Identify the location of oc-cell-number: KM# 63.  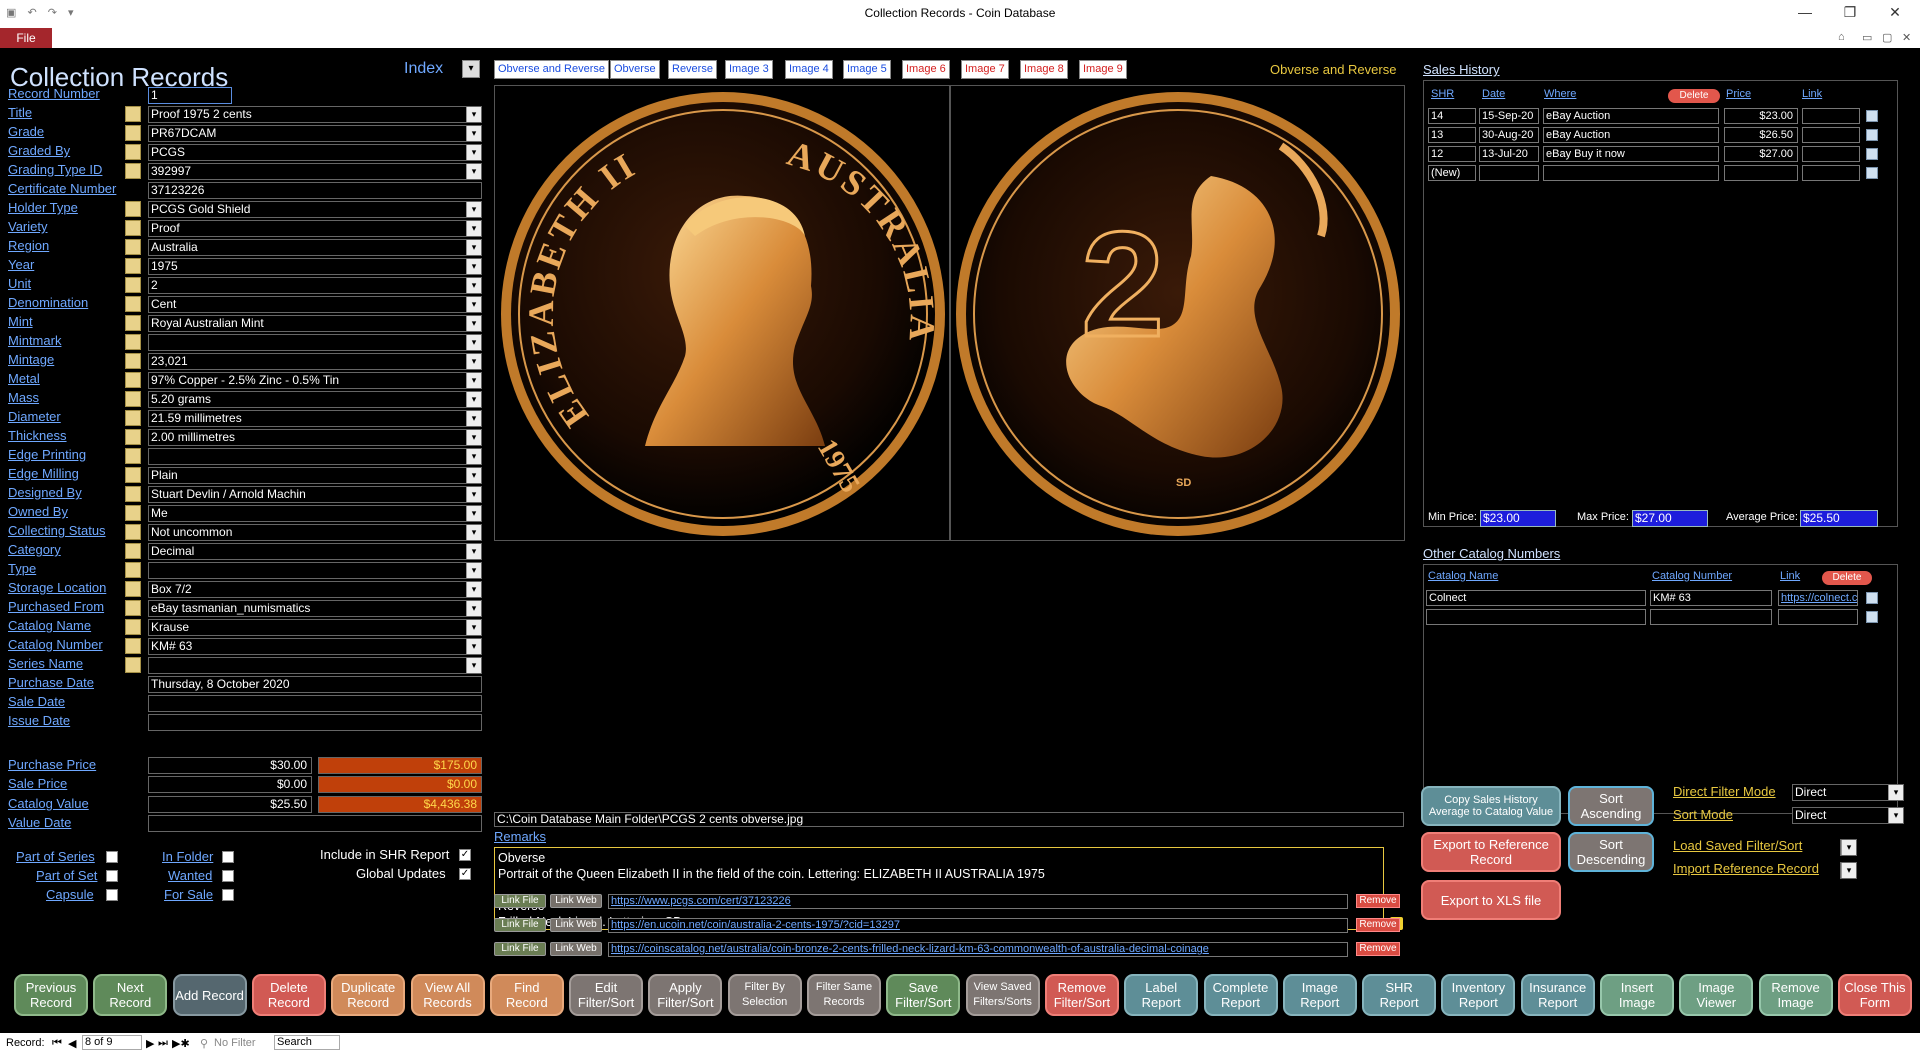
(1711, 598).